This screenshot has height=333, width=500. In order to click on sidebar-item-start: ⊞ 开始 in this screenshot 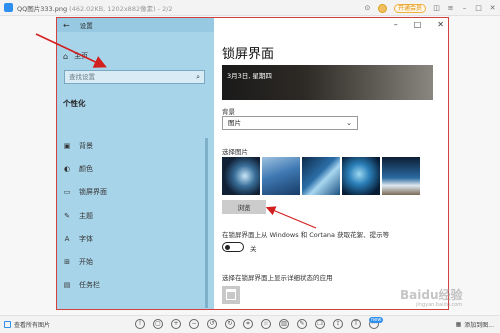, I will do `click(78, 262)`.